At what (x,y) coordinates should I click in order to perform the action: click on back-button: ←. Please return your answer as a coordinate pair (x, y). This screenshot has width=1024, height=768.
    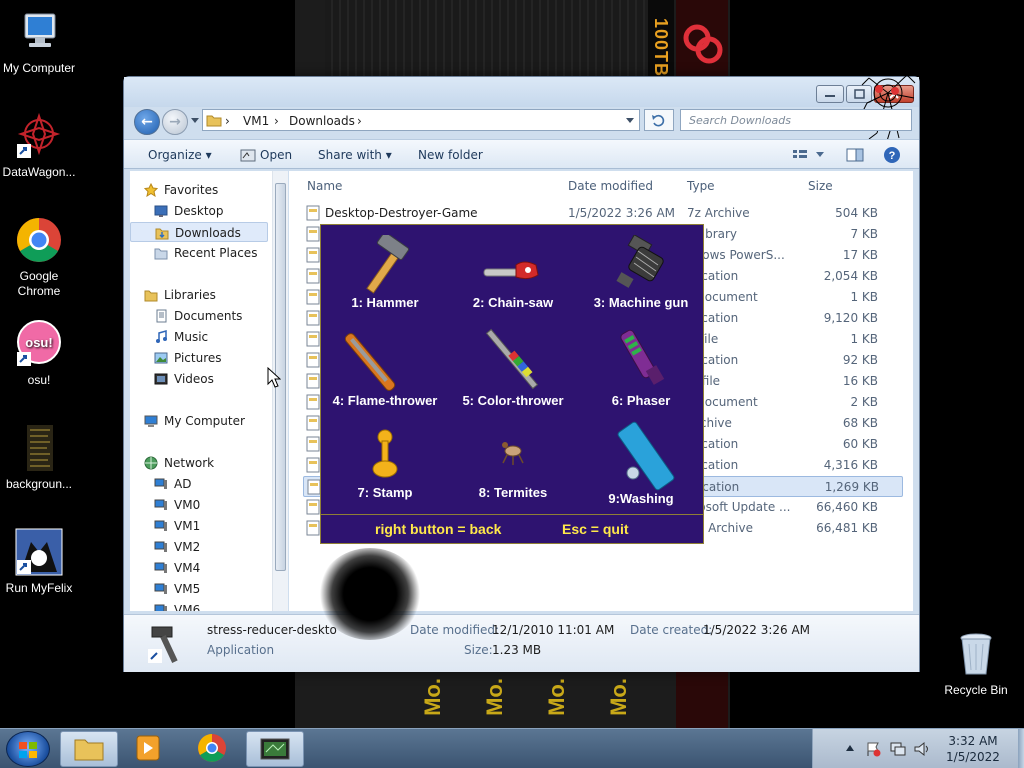
    Looking at the image, I should click on (147, 122).